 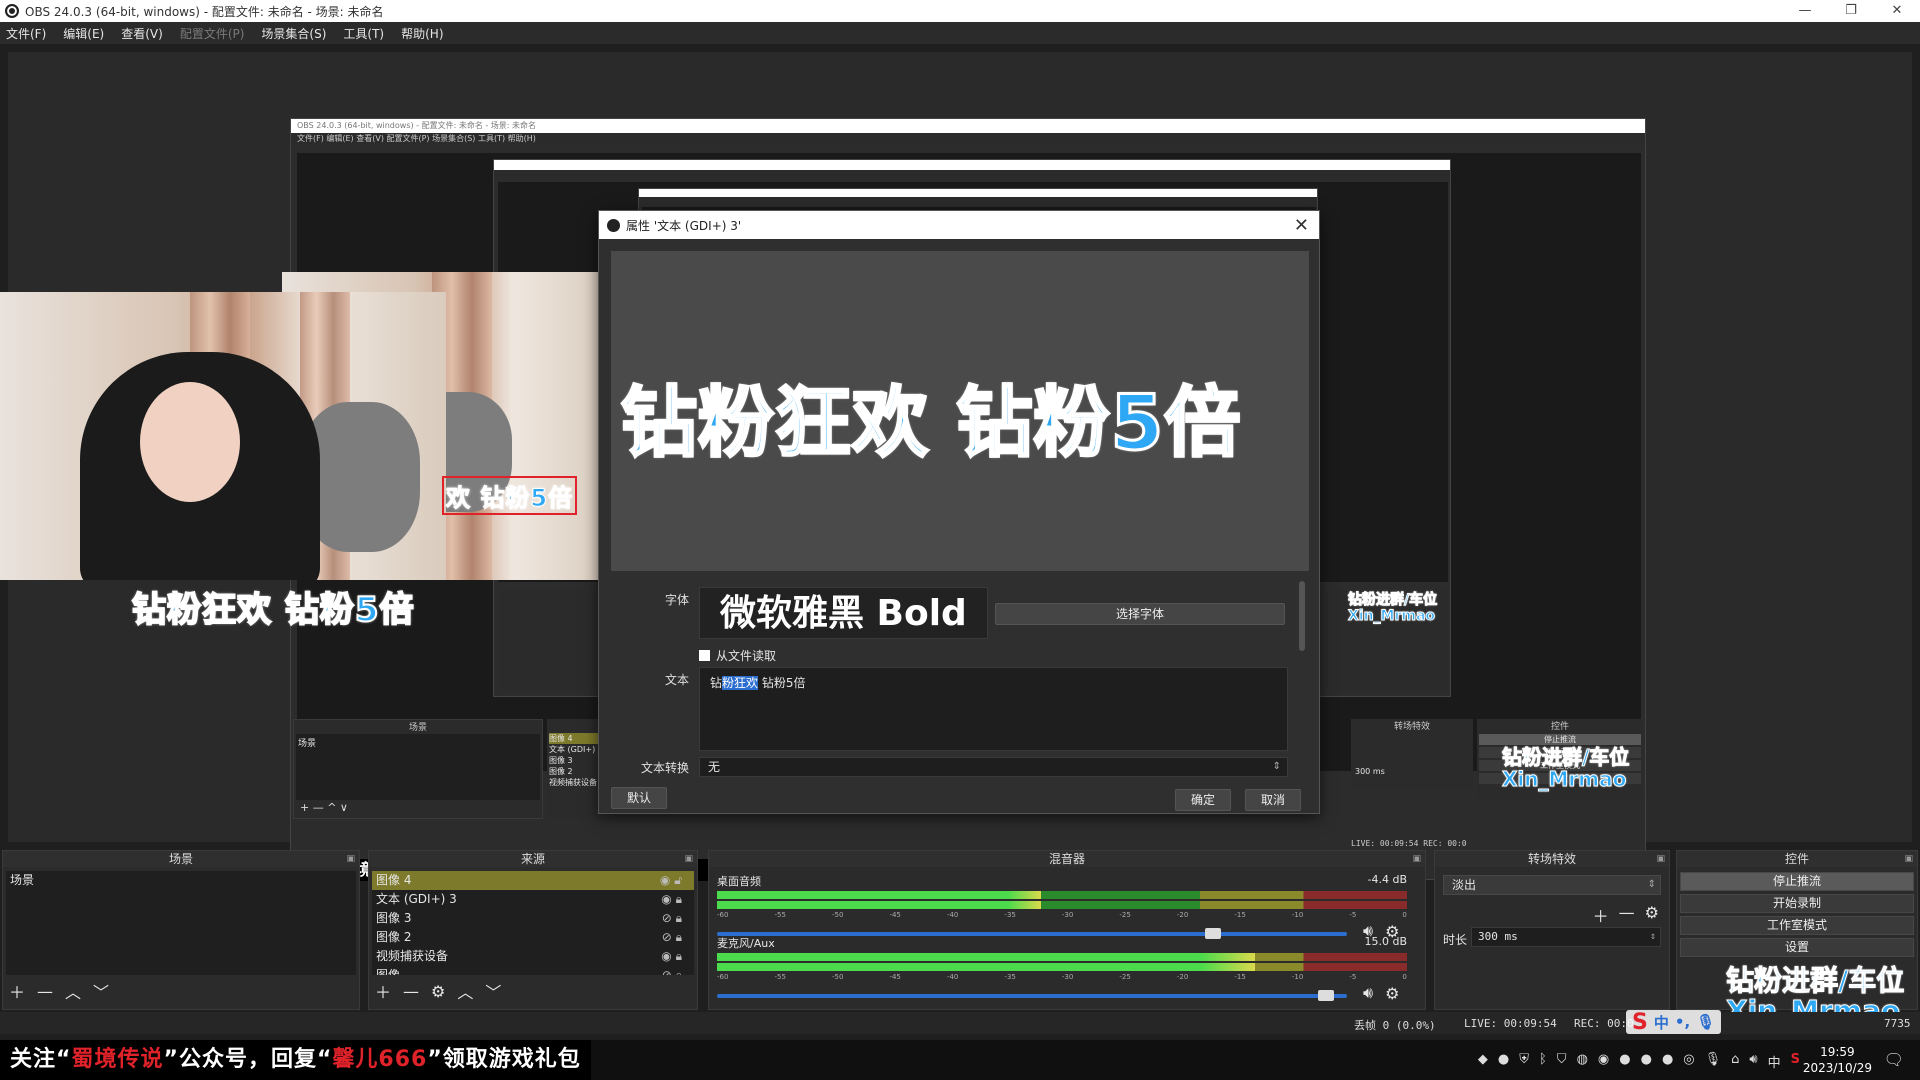 I want to click on ime-toolbar: S 中 •, 🎙︎, so click(x=1674, y=1022).